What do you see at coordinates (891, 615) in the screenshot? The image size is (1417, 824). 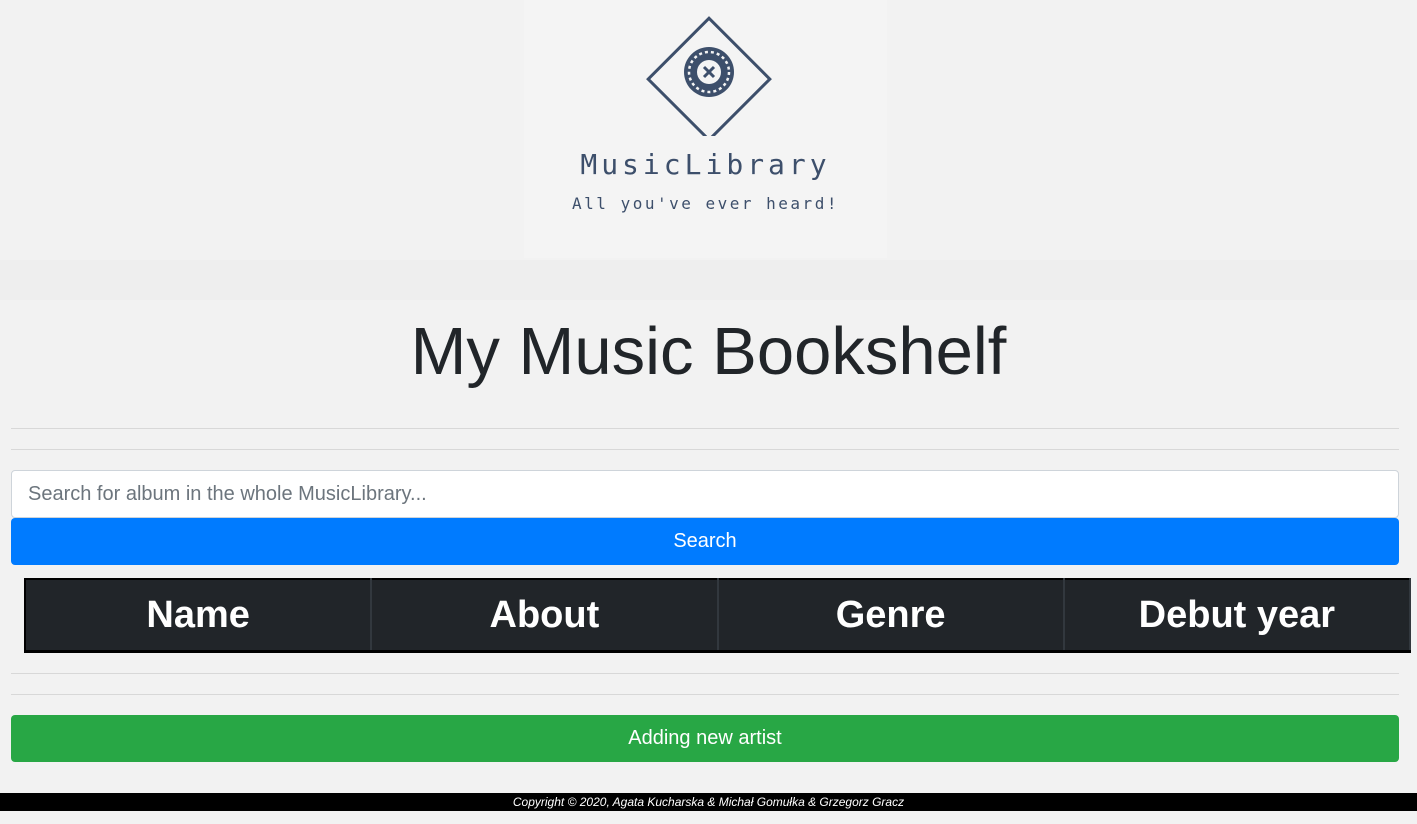 I see `column-header-genre: Genre` at bounding box center [891, 615].